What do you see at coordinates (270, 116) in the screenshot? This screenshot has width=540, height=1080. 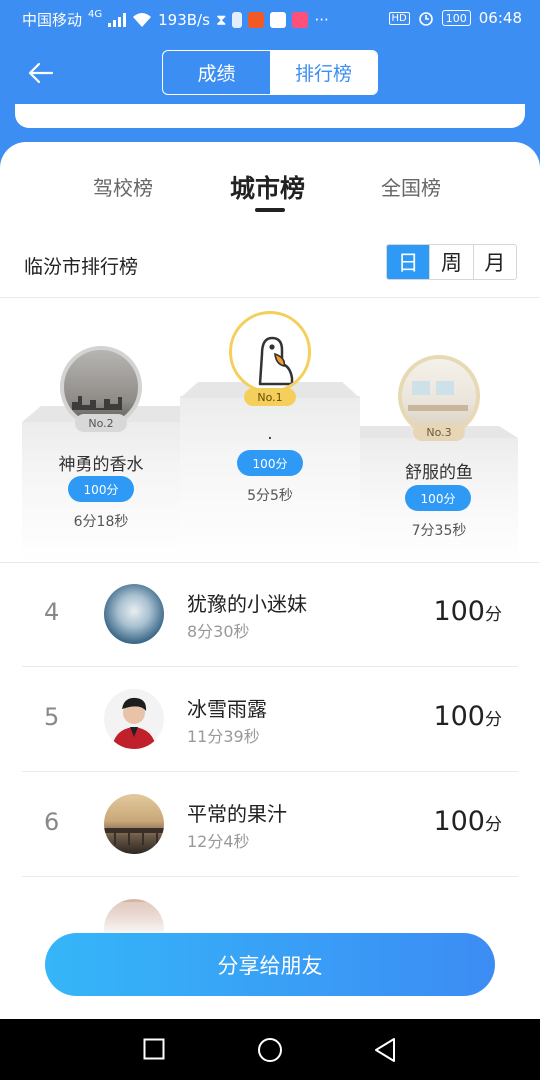 I see `previous-card-edge` at bounding box center [270, 116].